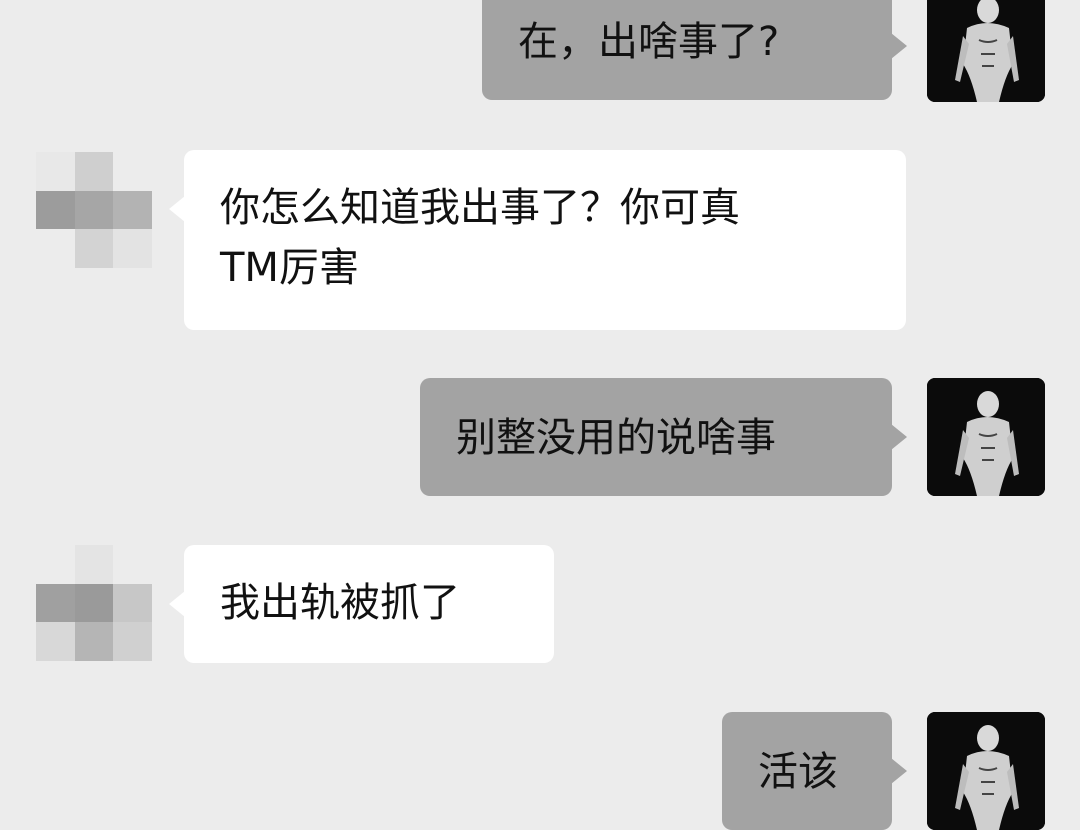 The image size is (1080, 830). What do you see at coordinates (480, 238) in the screenshot?
I see `message-text: 你怎么知道我出事了？你可真 TM厉害` at bounding box center [480, 238].